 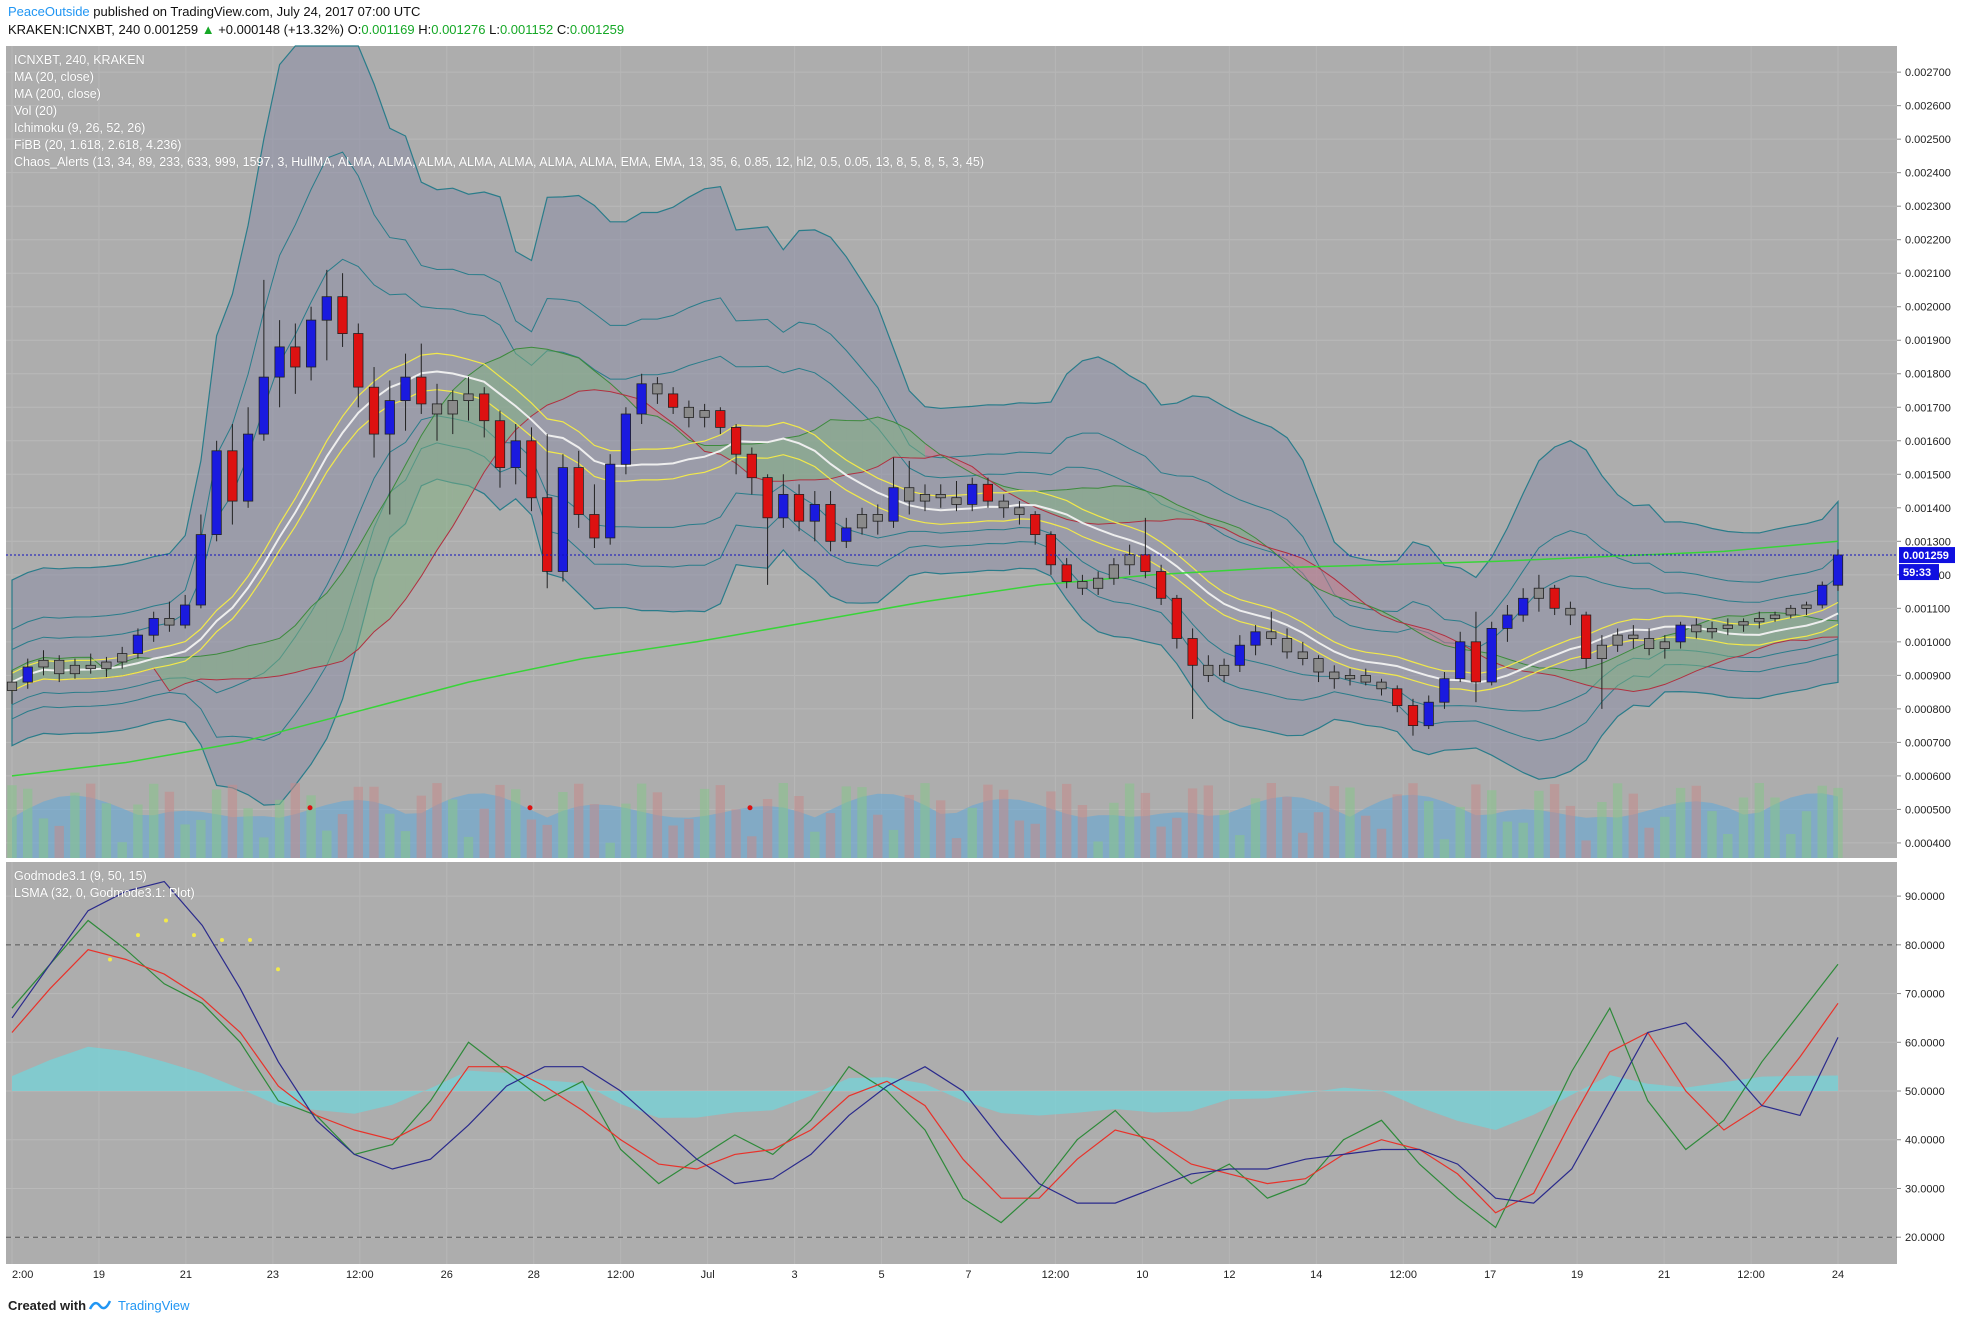 I want to click on legend-ma20: MA (20, close), so click(x=499, y=77).